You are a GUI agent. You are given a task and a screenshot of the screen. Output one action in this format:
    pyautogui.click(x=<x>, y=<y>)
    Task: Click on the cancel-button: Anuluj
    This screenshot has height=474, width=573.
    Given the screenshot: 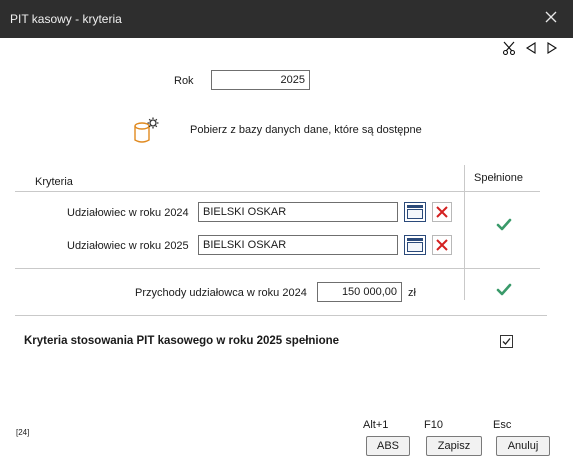 What is the action you would take?
    pyautogui.click(x=523, y=446)
    